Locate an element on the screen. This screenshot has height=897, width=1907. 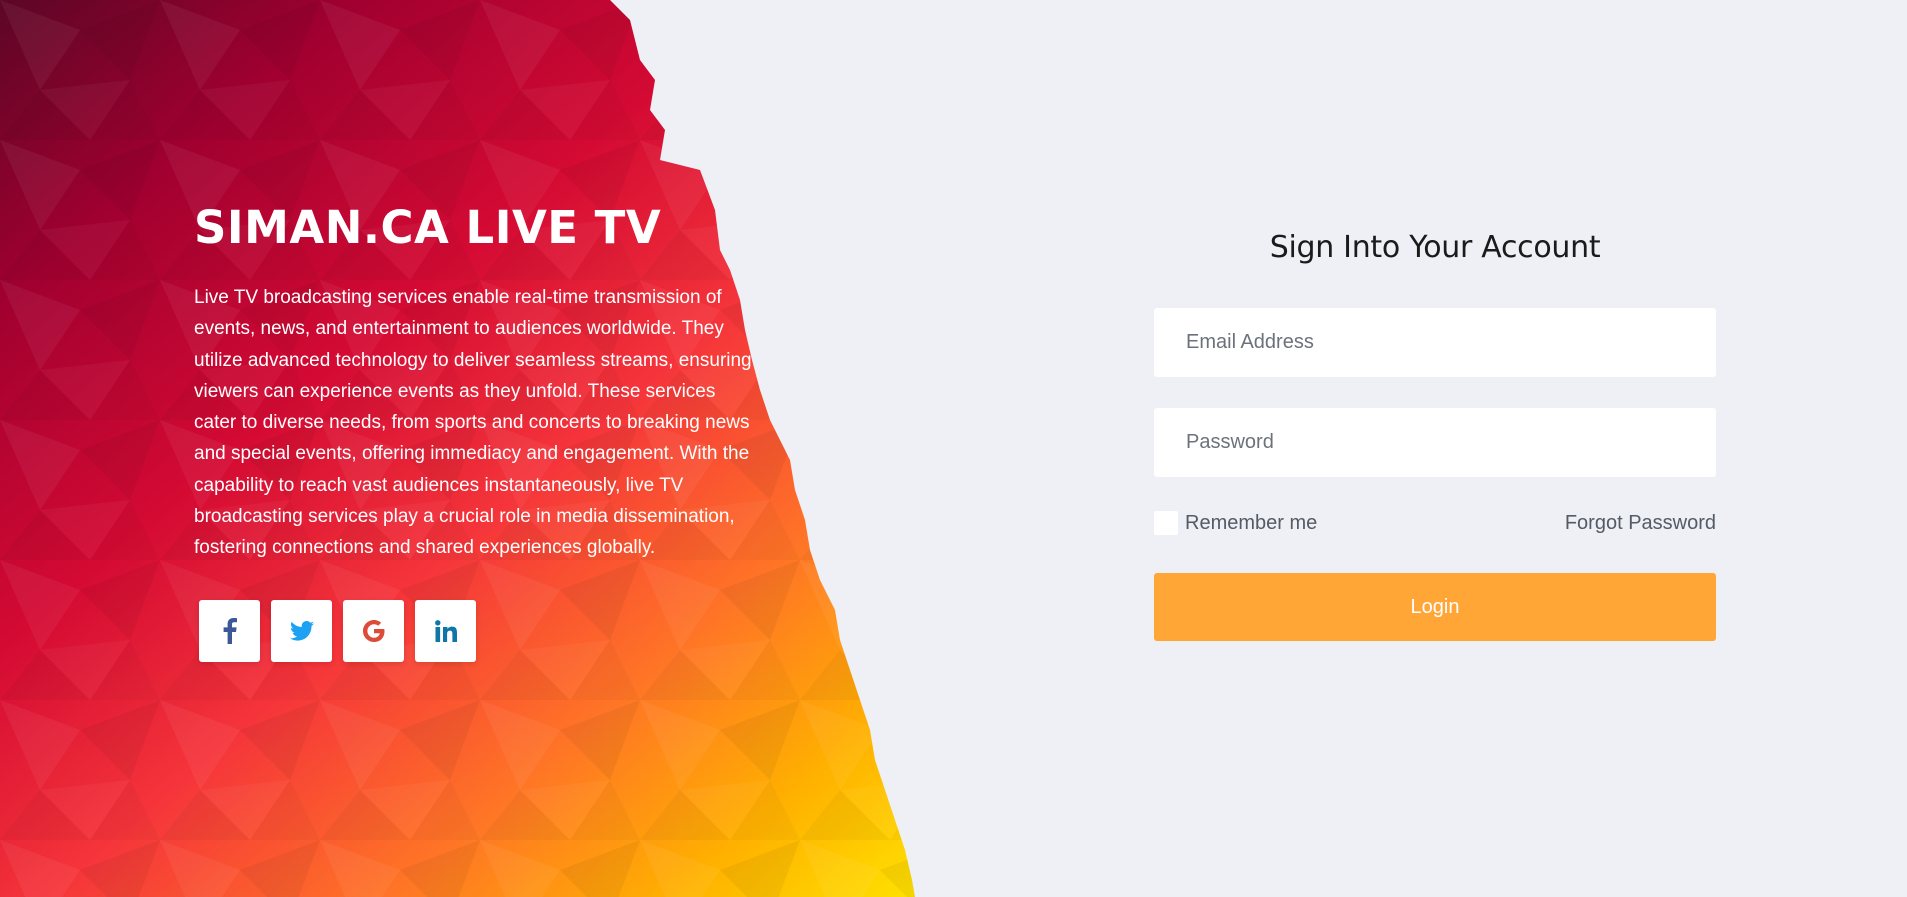
facebook-icon is located at coordinates (230, 630).